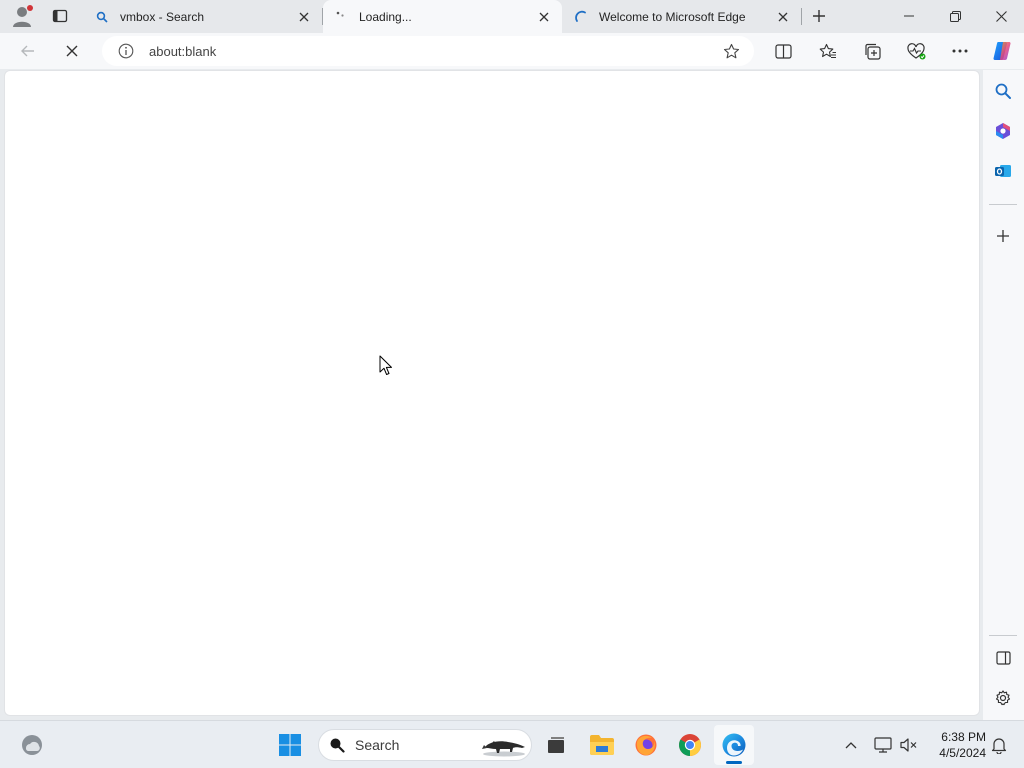 The image size is (1024, 768). I want to click on arrow-left-icon, so click(27, 51).